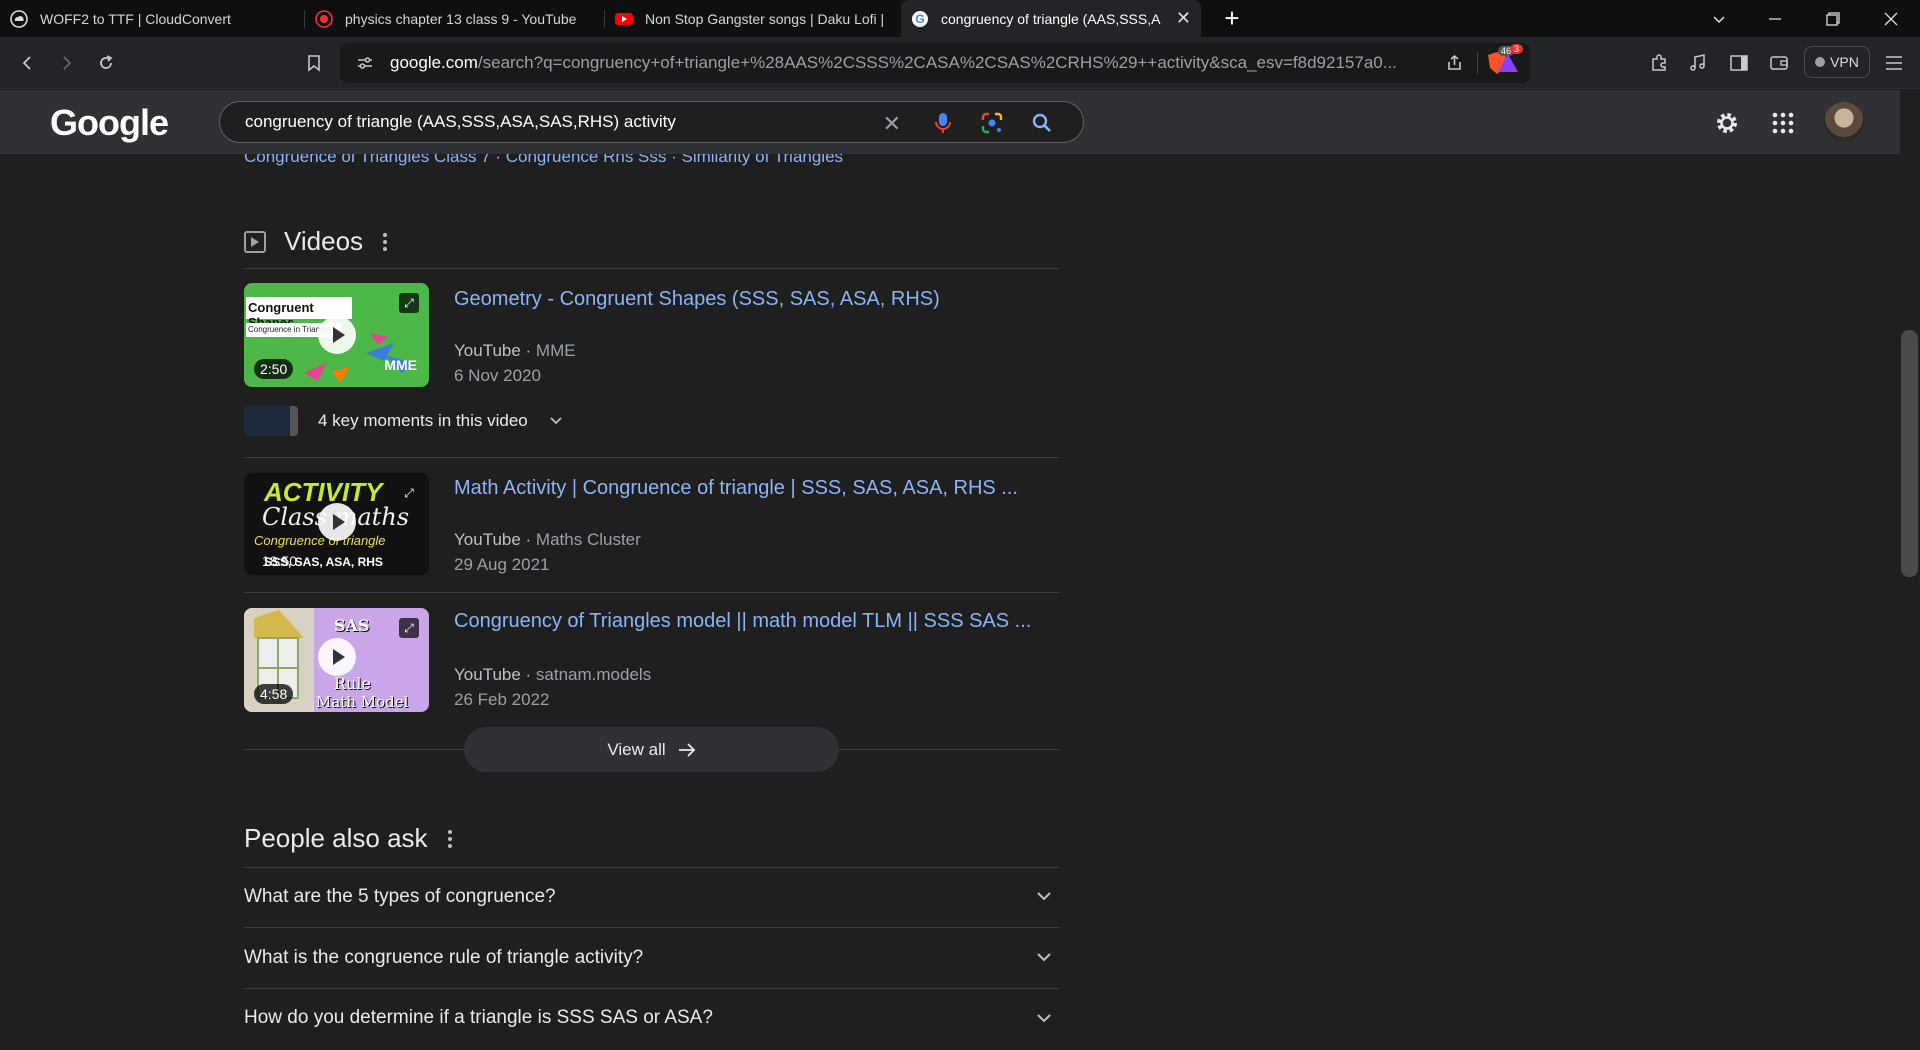 This screenshot has width=1920, height=1050. Describe the element at coordinates (106, 63) in the screenshot. I see `reload-button` at that location.